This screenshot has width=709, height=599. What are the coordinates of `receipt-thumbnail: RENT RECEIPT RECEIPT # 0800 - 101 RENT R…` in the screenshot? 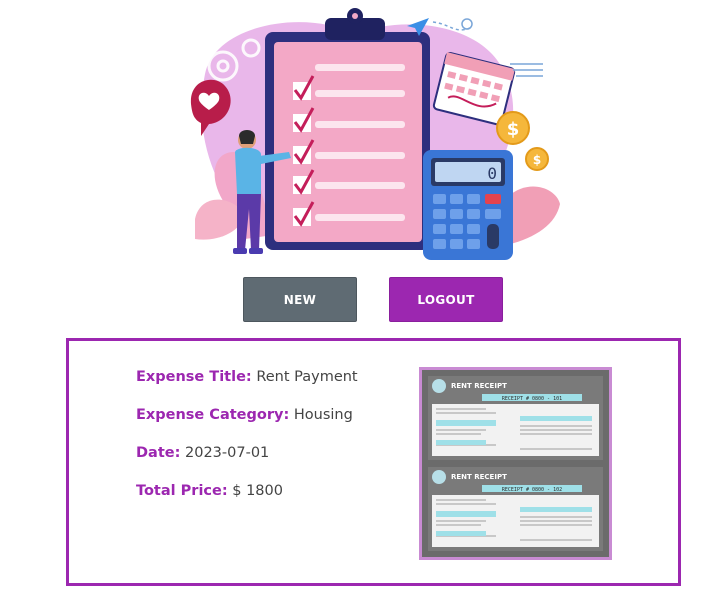 It's located at (515, 463).